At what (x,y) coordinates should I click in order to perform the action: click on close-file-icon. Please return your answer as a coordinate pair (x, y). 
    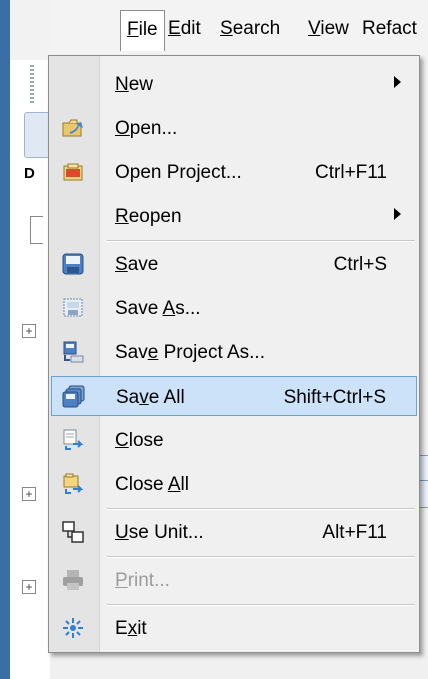
    Looking at the image, I should click on (73, 440).